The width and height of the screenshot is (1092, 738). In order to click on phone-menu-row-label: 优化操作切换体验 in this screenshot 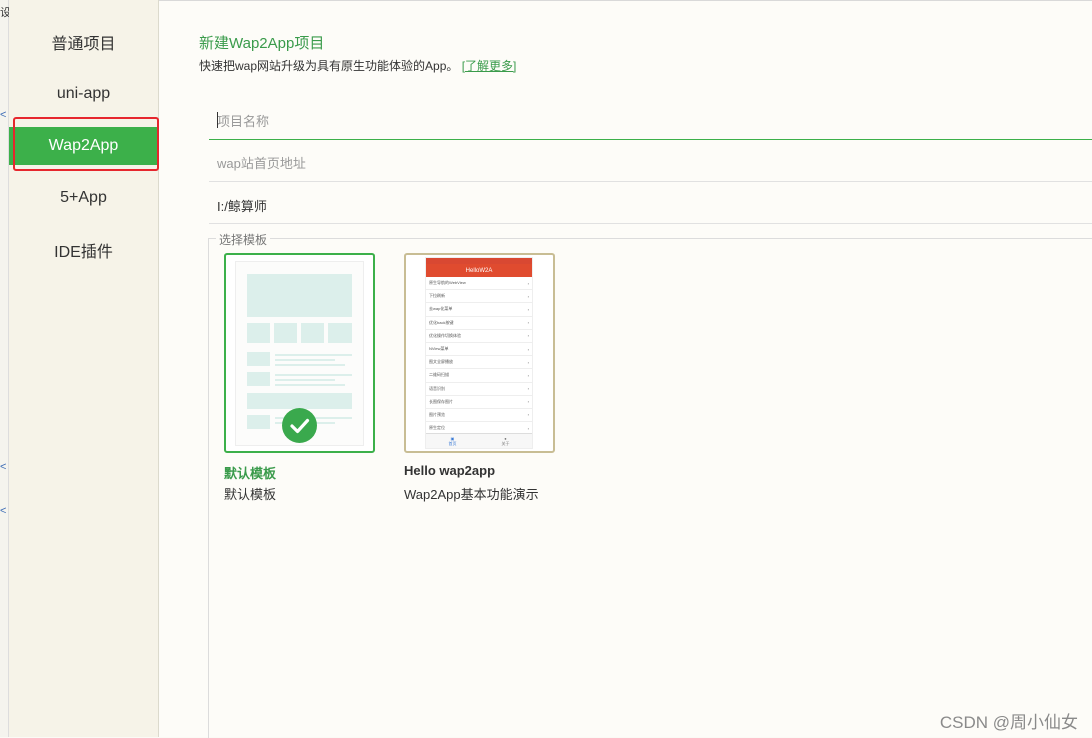, I will do `click(445, 335)`.